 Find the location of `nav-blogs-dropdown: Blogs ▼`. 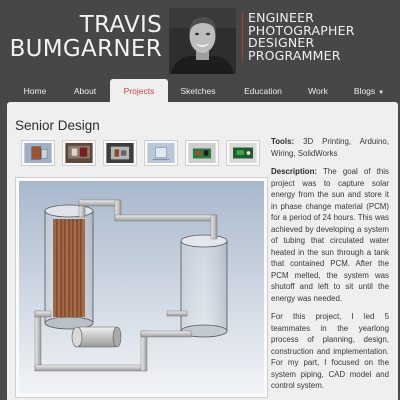

nav-blogs-dropdown: Blogs ▼ is located at coordinates (369, 91).